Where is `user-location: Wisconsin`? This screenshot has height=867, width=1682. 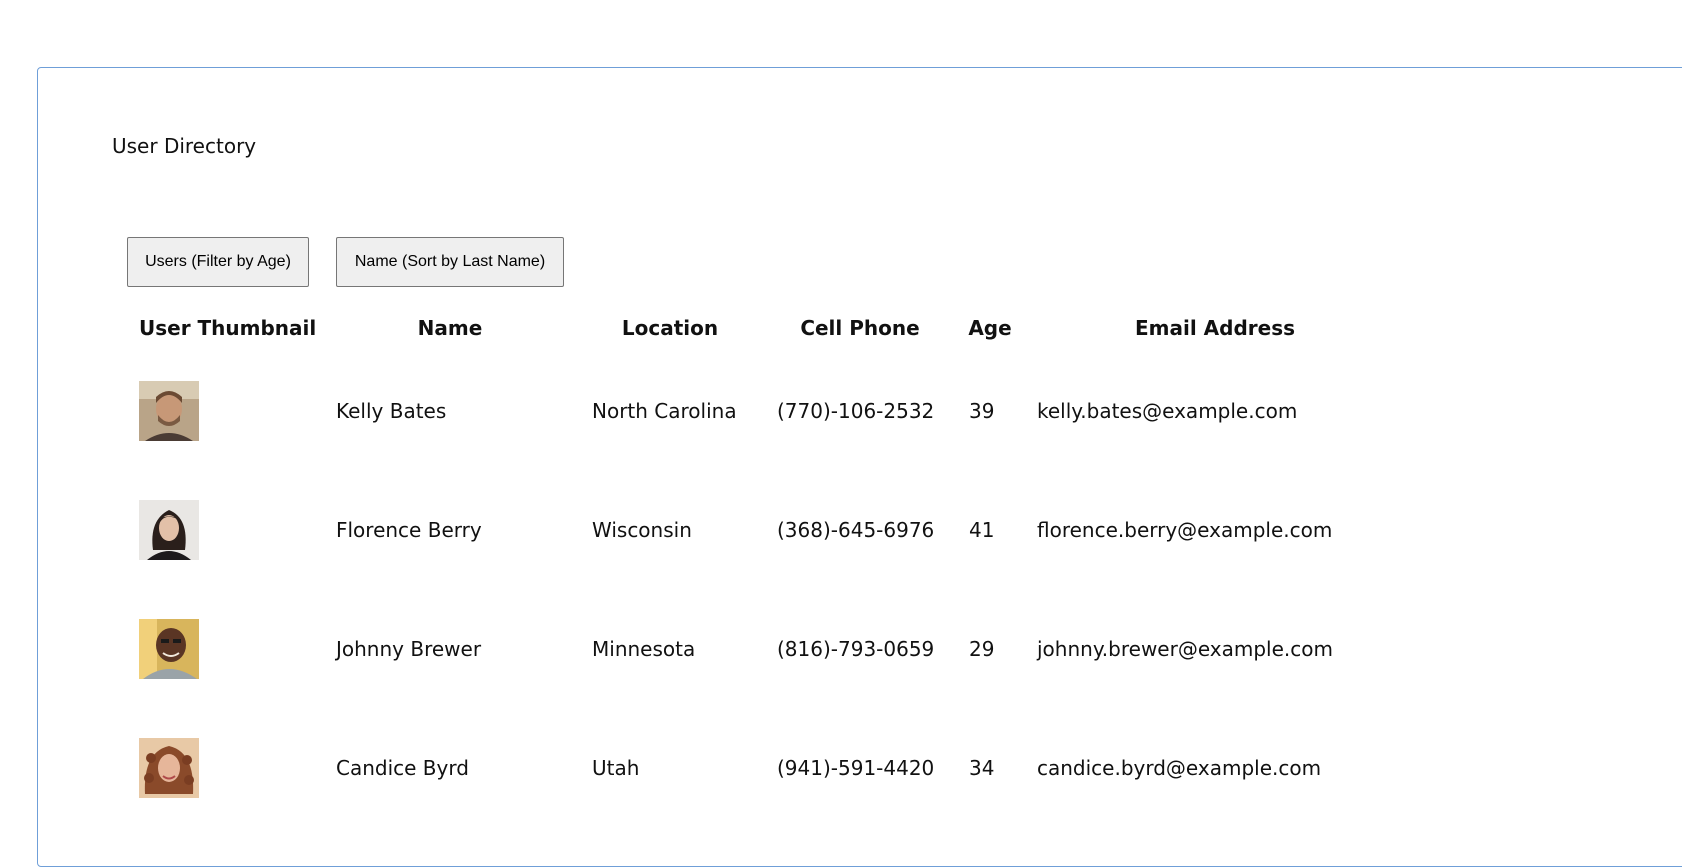 user-location: Wisconsin is located at coordinates (642, 530).